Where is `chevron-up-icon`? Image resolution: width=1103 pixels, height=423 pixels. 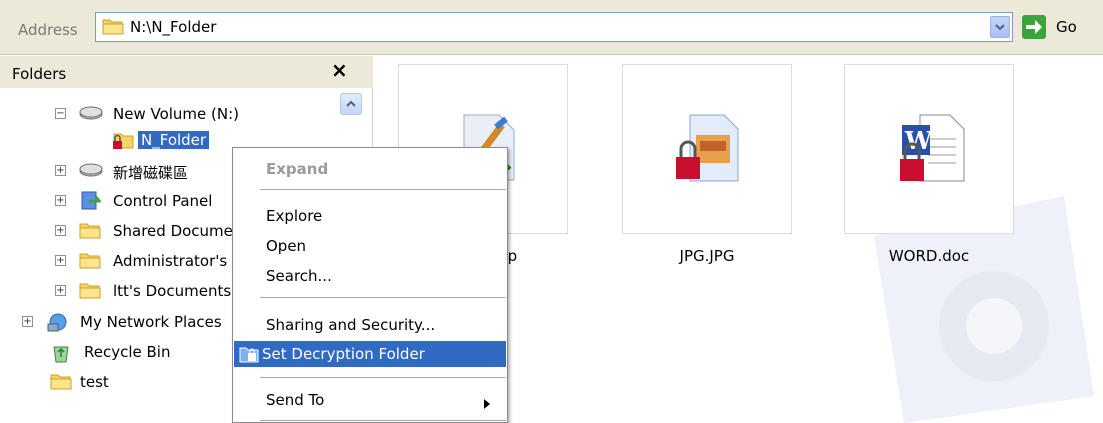
chevron-up-icon is located at coordinates (351, 103).